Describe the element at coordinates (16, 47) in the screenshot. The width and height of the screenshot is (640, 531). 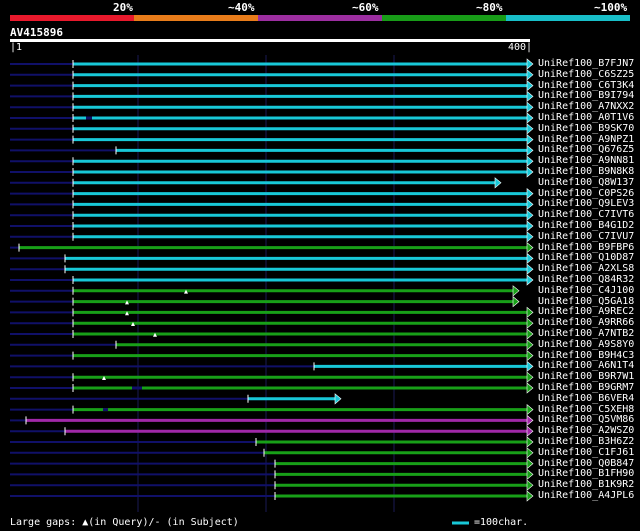
I see `scale-start-label: |1` at that location.